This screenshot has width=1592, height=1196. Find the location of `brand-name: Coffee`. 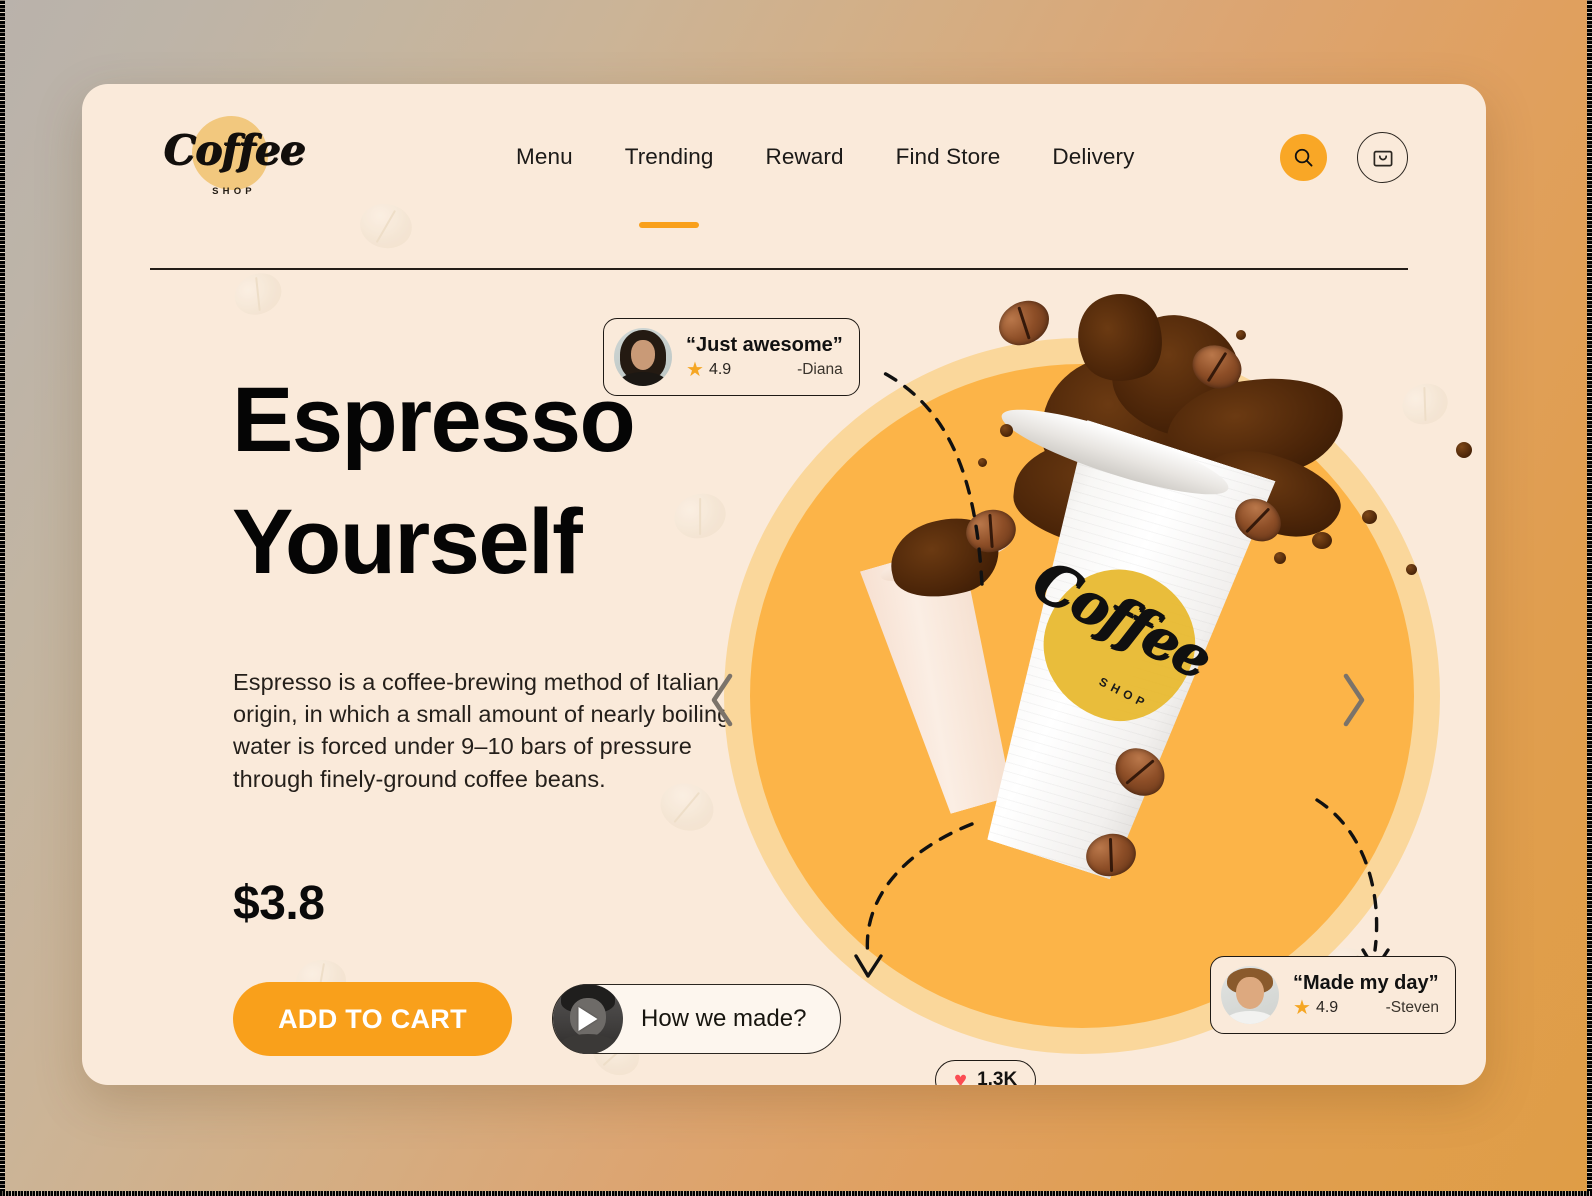

brand-name: Coffee is located at coordinates (234, 150).